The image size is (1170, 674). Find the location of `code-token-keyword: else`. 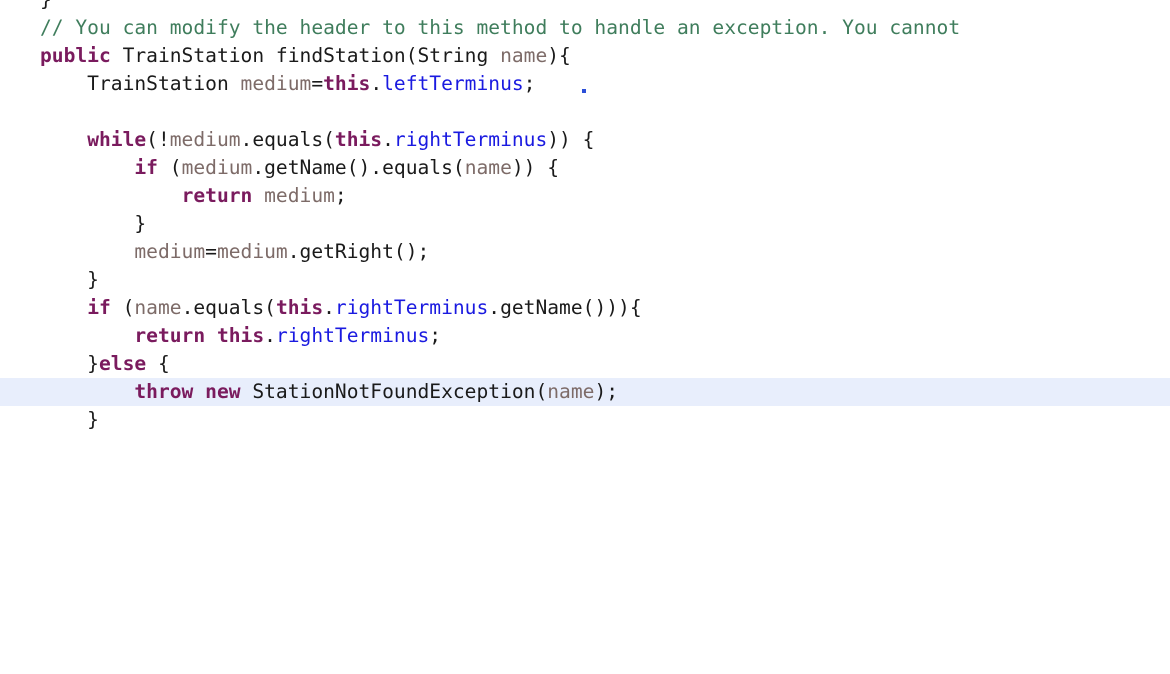

code-token-keyword: else is located at coordinates (122, 363).